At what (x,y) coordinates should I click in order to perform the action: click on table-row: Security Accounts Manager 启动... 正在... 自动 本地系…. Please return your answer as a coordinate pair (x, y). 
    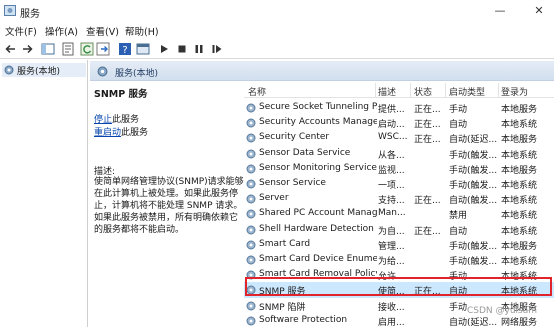
    Looking at the image, I should click on (399, 122).